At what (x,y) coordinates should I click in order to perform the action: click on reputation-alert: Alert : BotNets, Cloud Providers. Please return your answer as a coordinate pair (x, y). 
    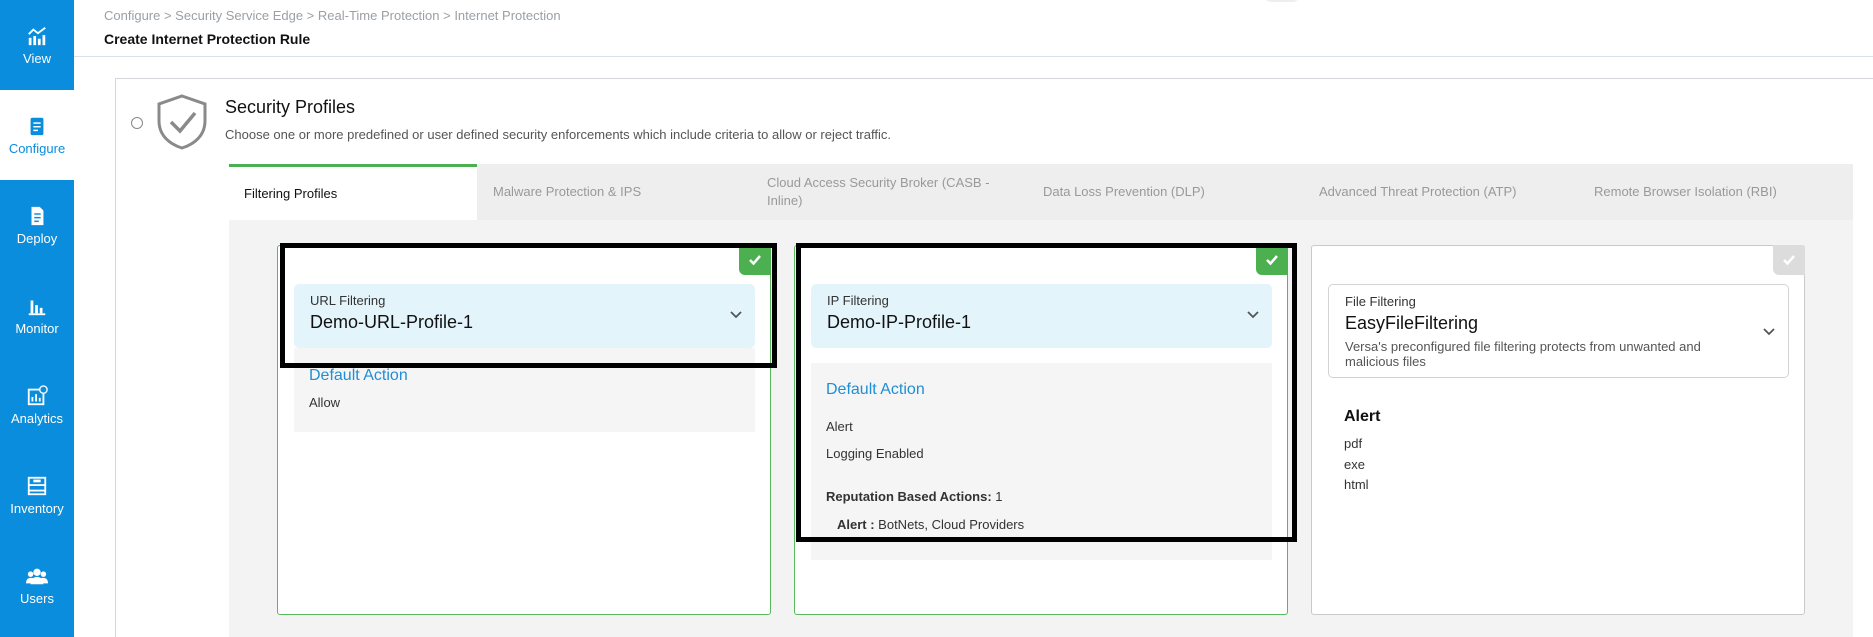
    Looking at the image, I should click on (930, 524).